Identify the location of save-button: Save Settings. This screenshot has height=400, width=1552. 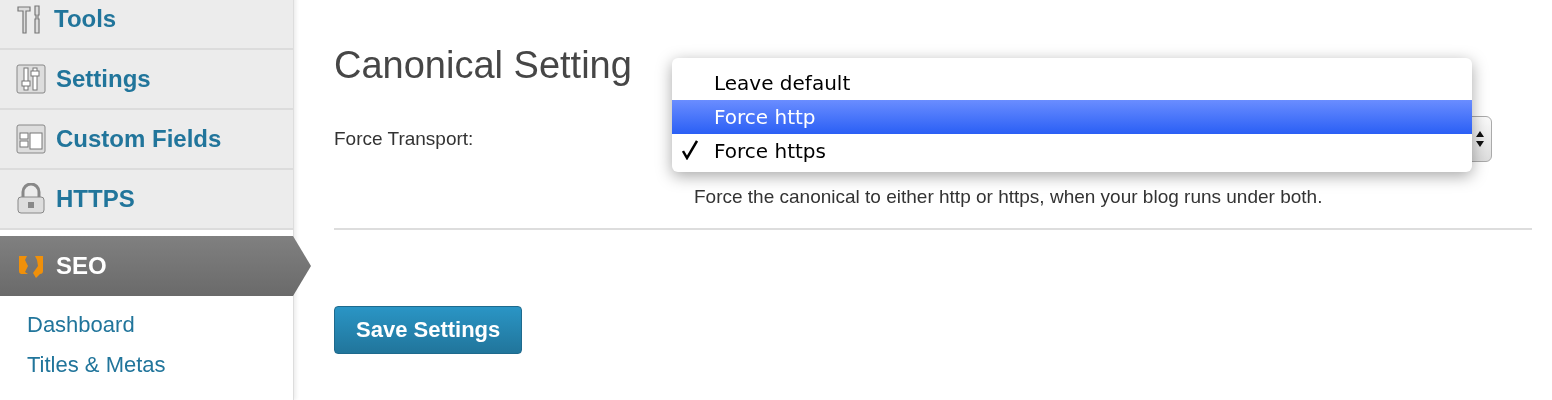
(428, 330).